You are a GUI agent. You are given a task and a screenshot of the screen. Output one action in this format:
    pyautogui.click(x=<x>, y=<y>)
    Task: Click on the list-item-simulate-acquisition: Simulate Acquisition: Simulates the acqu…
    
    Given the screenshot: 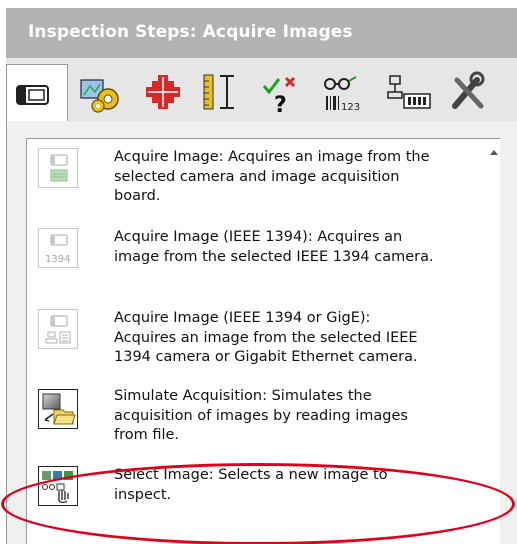 What is the action you would take?
    pyautogui.click(x=258, y=418)
    